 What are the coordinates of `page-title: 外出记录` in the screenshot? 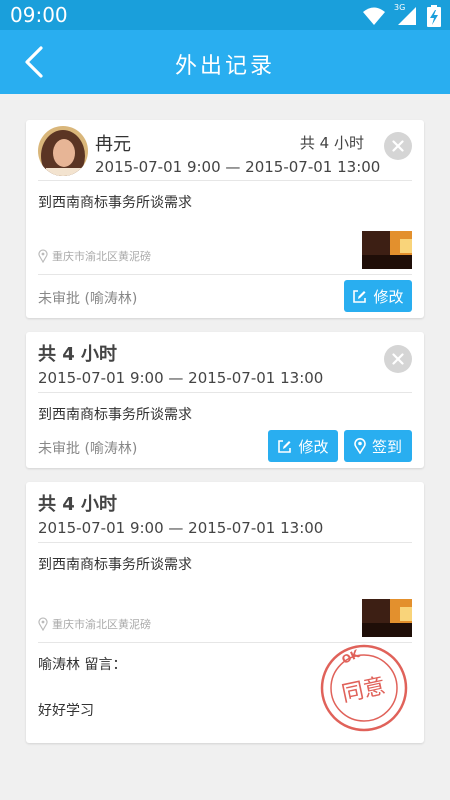 It's located at (224, 66).